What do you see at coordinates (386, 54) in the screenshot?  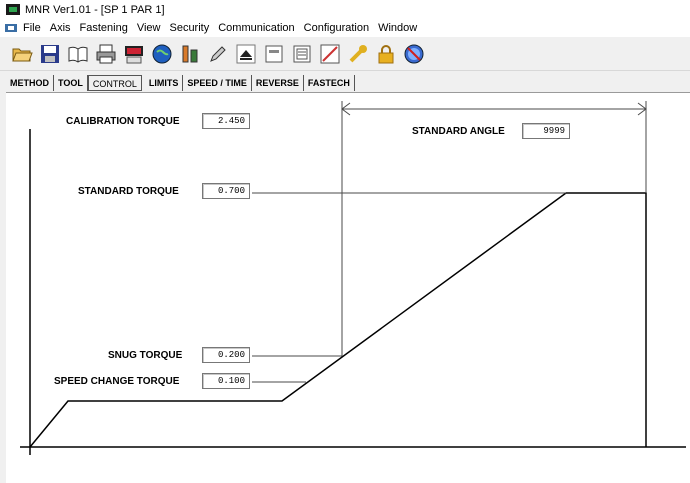 I see `lock-icon` at bounding box center [386, 54].